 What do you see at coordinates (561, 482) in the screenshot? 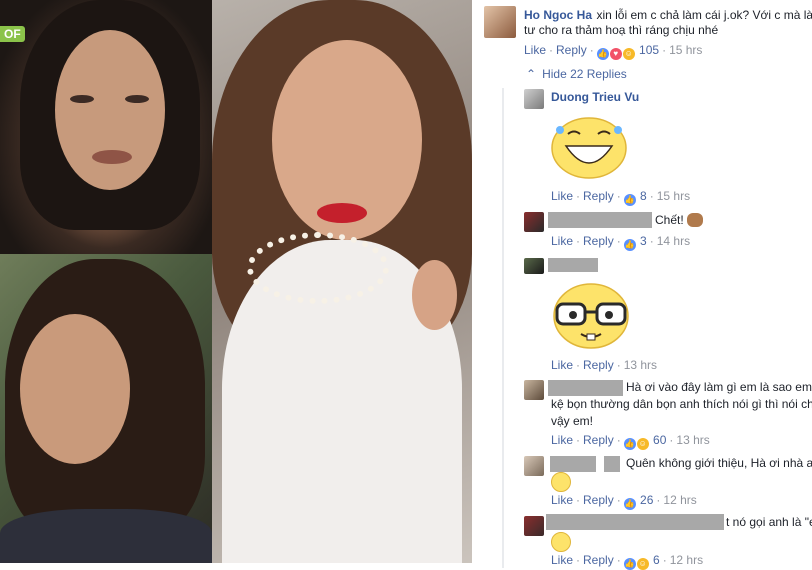
I see `smile-emoji-icon` at bounding box center [561, 482].